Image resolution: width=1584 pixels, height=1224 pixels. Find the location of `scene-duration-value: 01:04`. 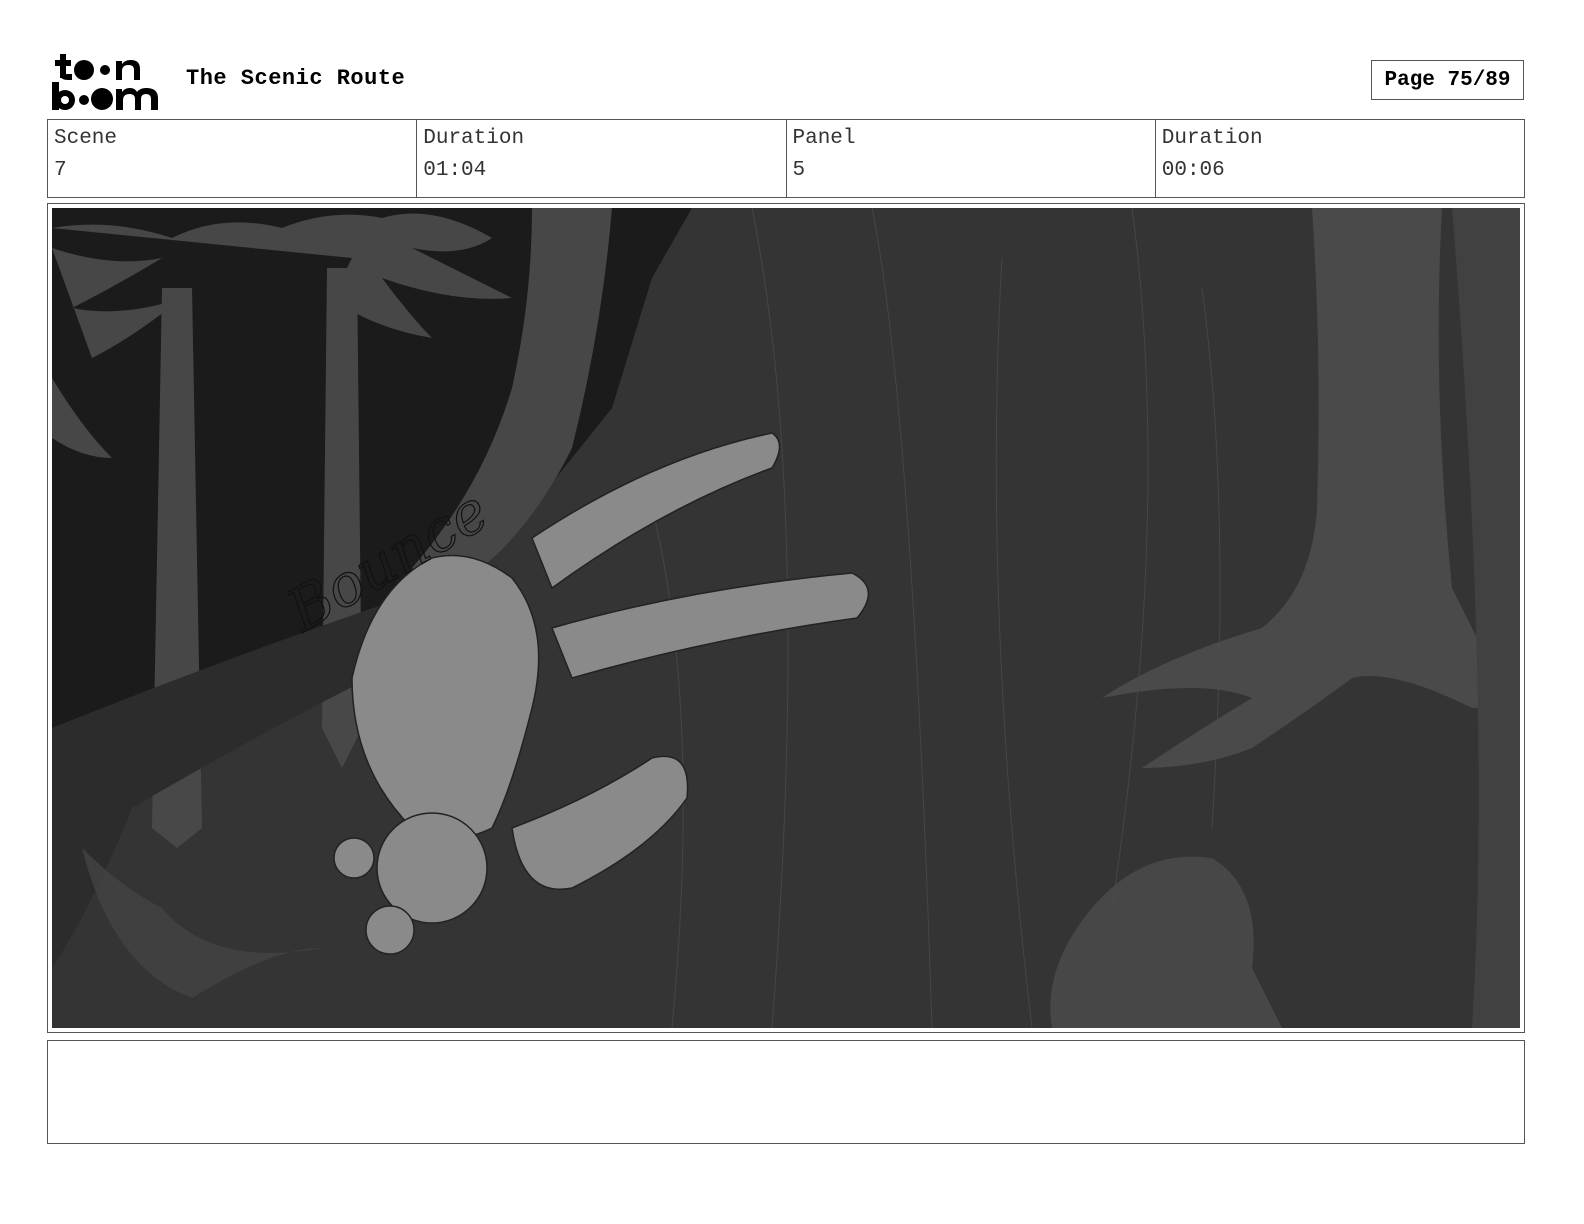

scene-duration-value: 01:04 is located at coordinates (455, 170).